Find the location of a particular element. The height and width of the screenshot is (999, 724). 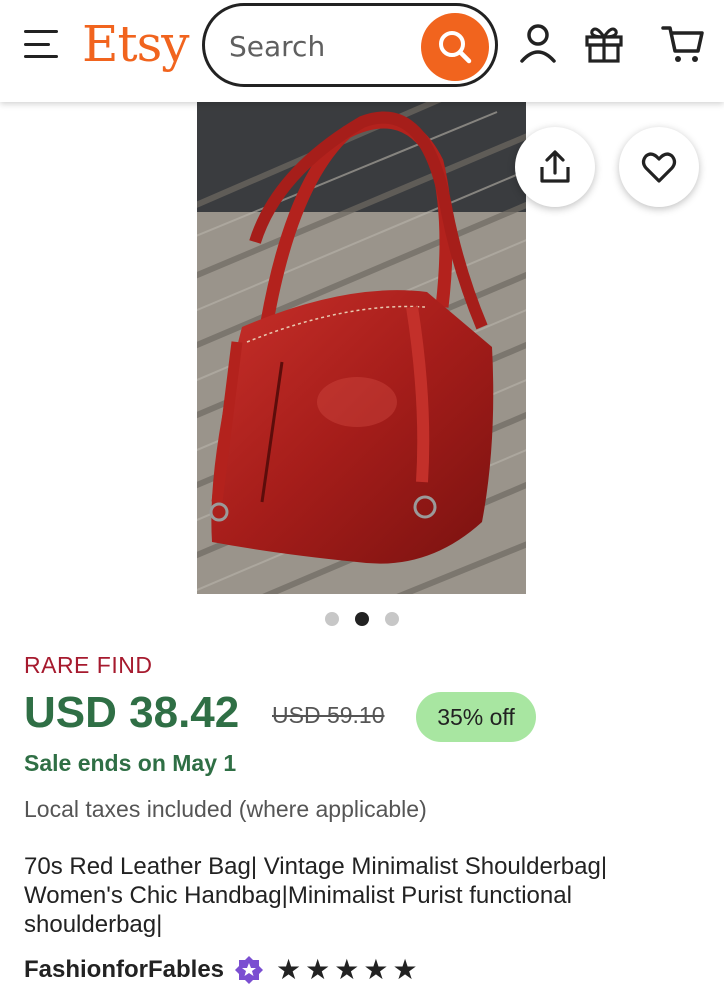

search-button is located at coordinates (455, 47).